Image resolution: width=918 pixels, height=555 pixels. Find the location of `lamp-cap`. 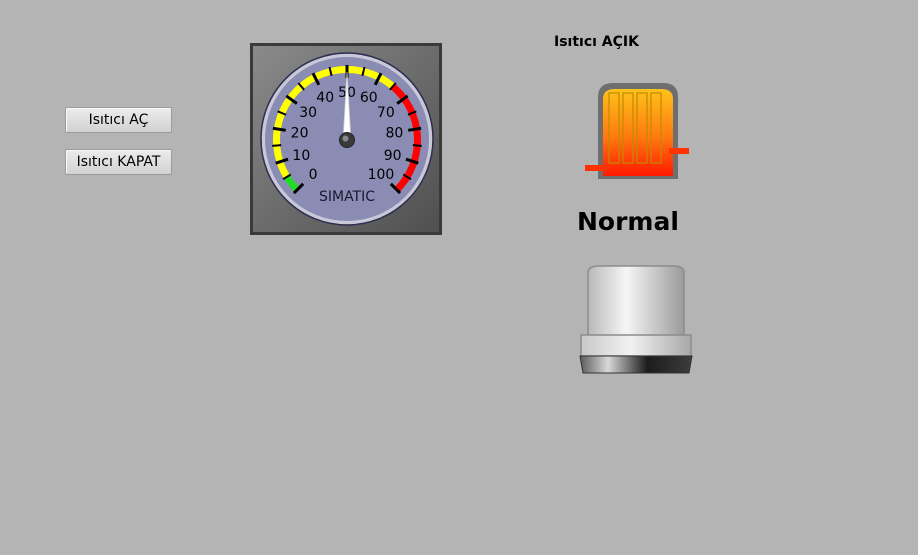

lamp-cap is located at coordinates (636, 301).